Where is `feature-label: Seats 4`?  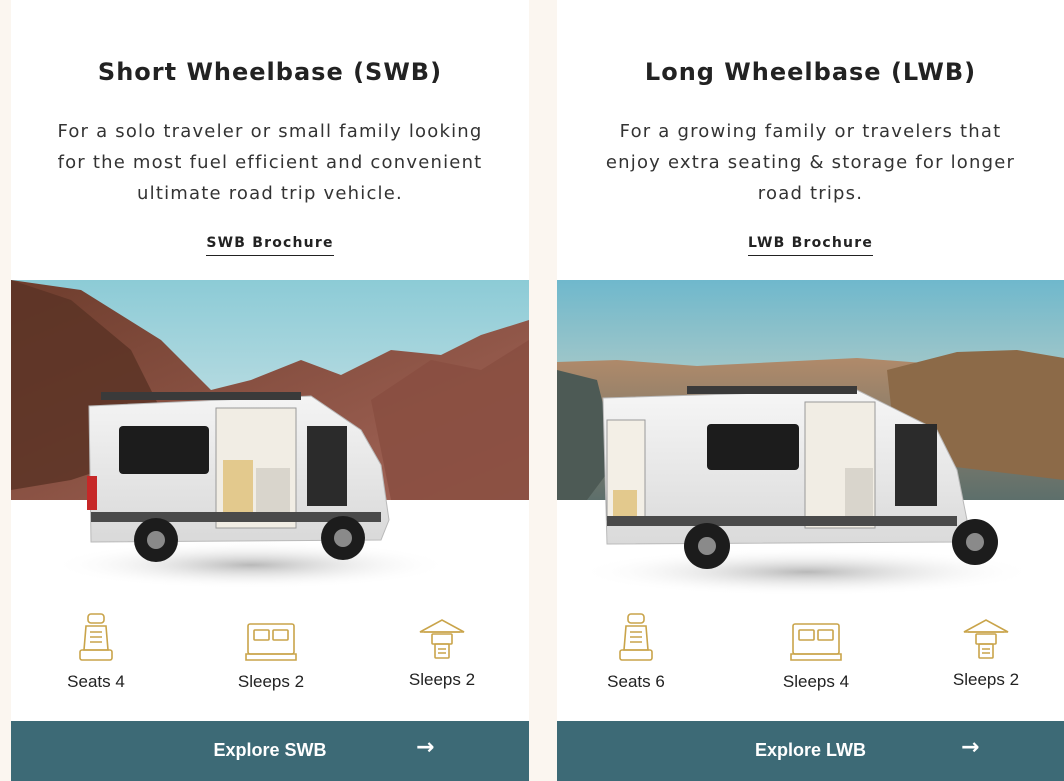 feature-label: Seats 4 is located at coordinates (96, 681).